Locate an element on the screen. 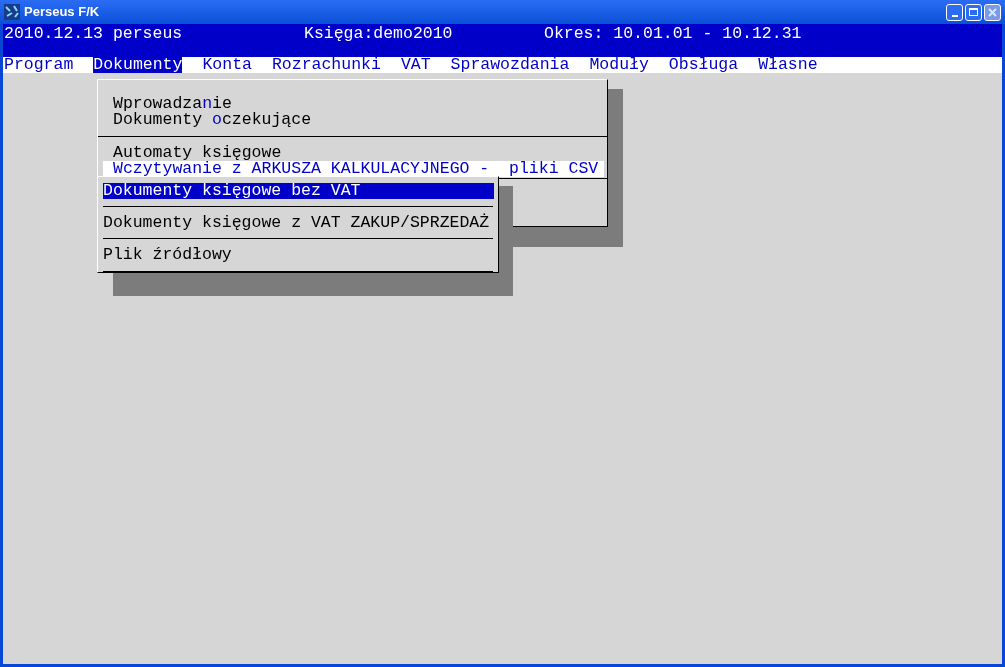 Image resolution: width=1005 pixels, height=667 pixels. menu-bar-item: Program is located at coordinates (39, 65).